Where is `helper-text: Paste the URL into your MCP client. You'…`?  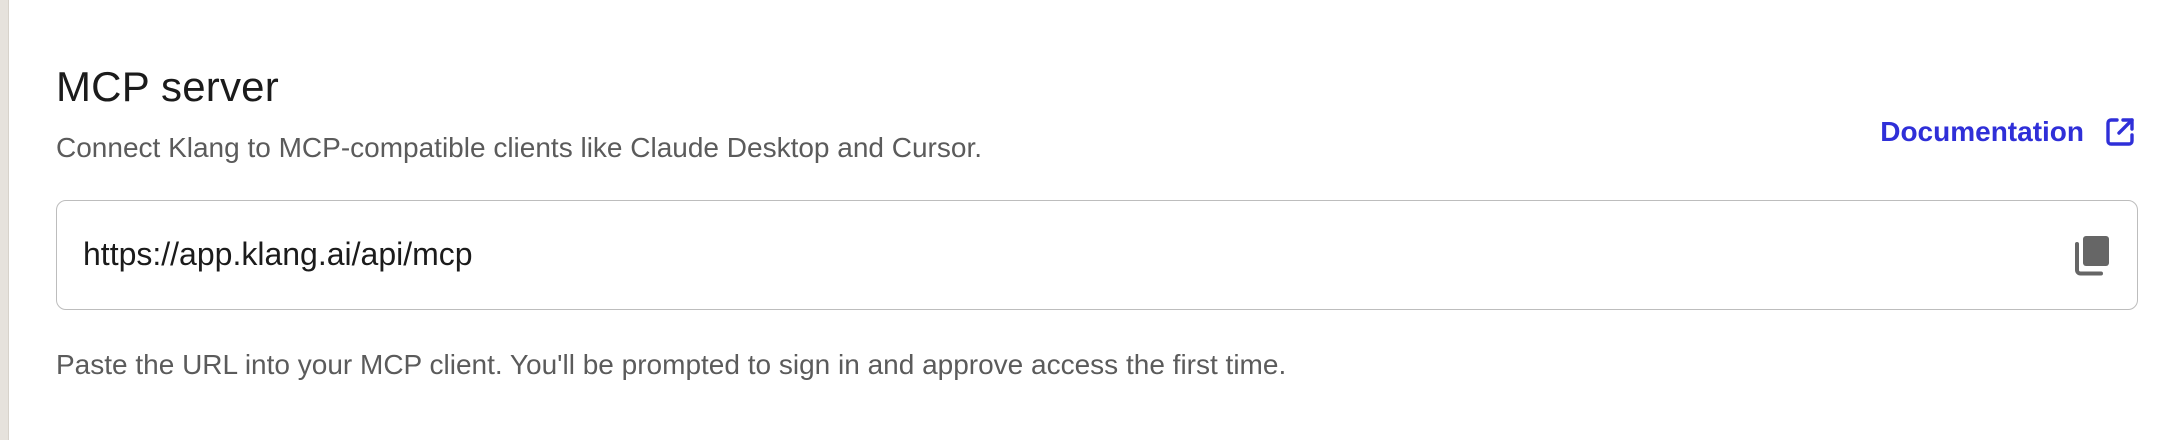
helper-text: Paste the URL into your MCP client. You'… is located at coordinates (671, 364).